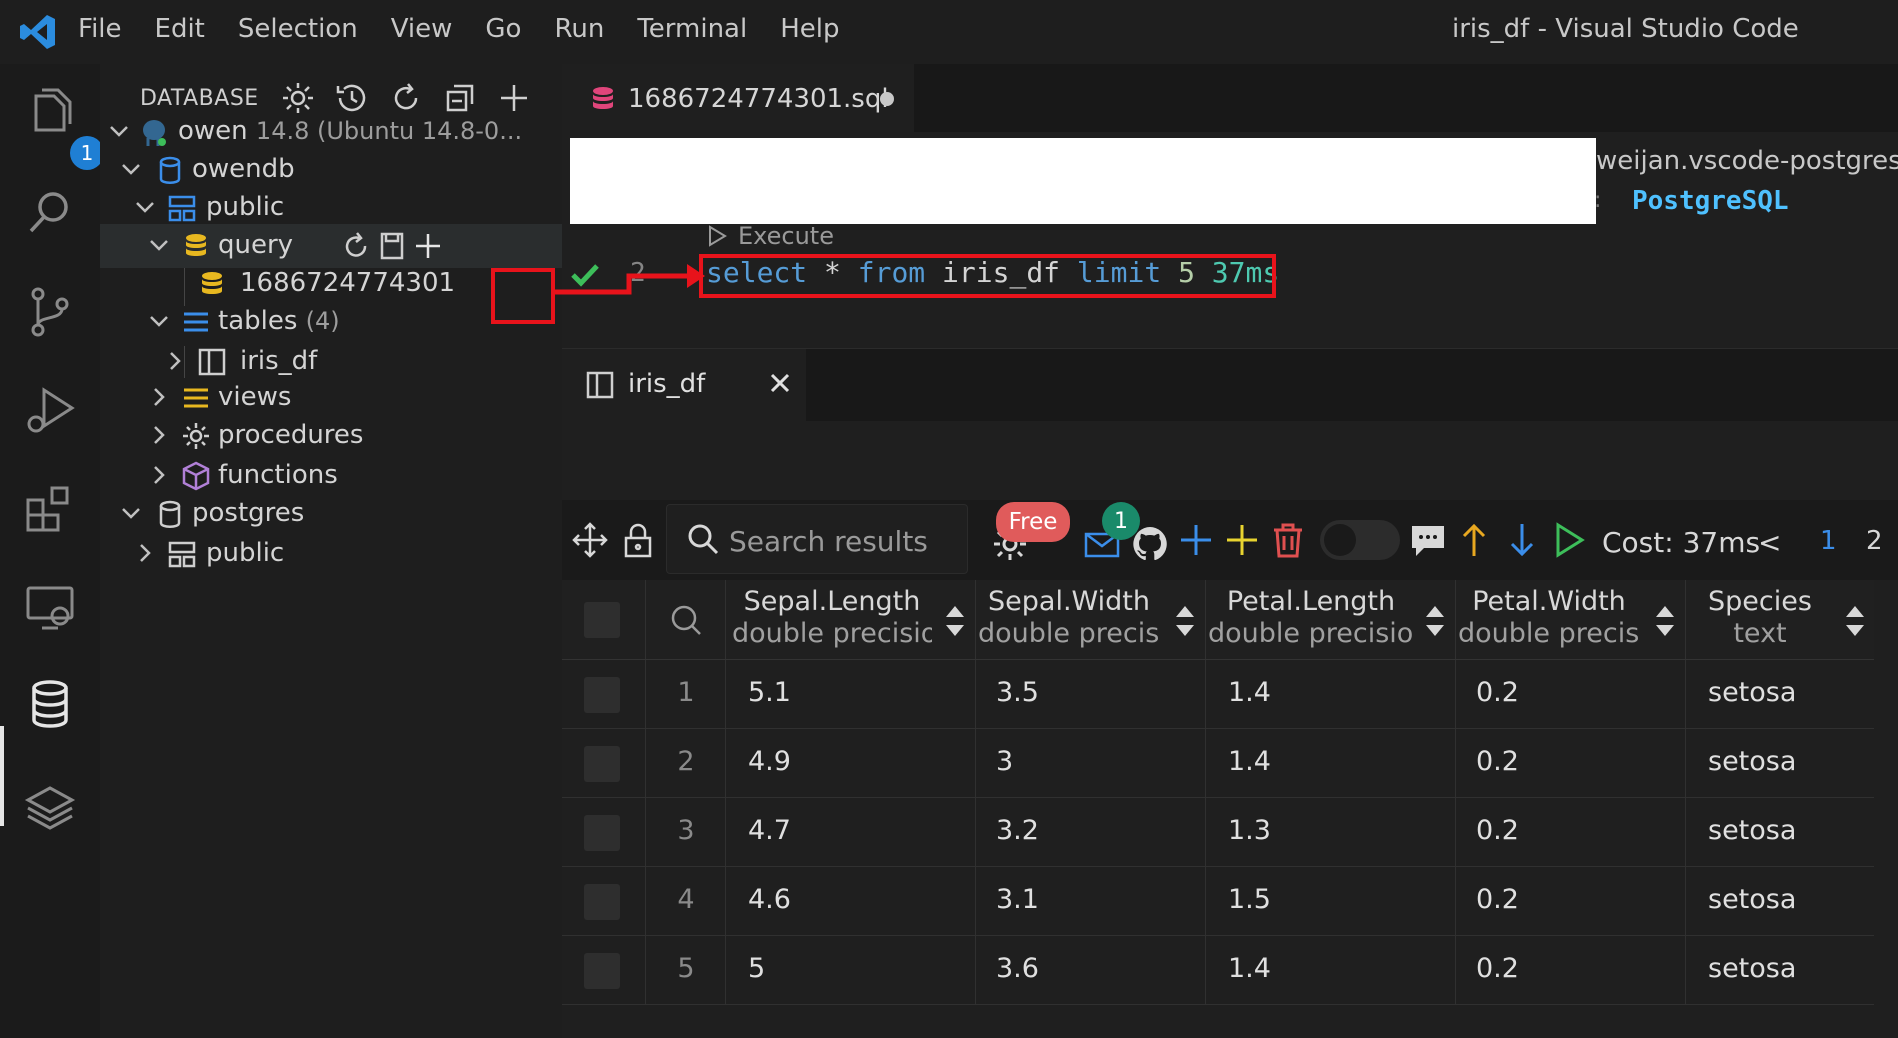 The height and width of the screenshot is (1038, 1898). Describe the element at coordinates (1710, 201) in the screenshot. I see `extension-language: PostgreSQL` at that location.